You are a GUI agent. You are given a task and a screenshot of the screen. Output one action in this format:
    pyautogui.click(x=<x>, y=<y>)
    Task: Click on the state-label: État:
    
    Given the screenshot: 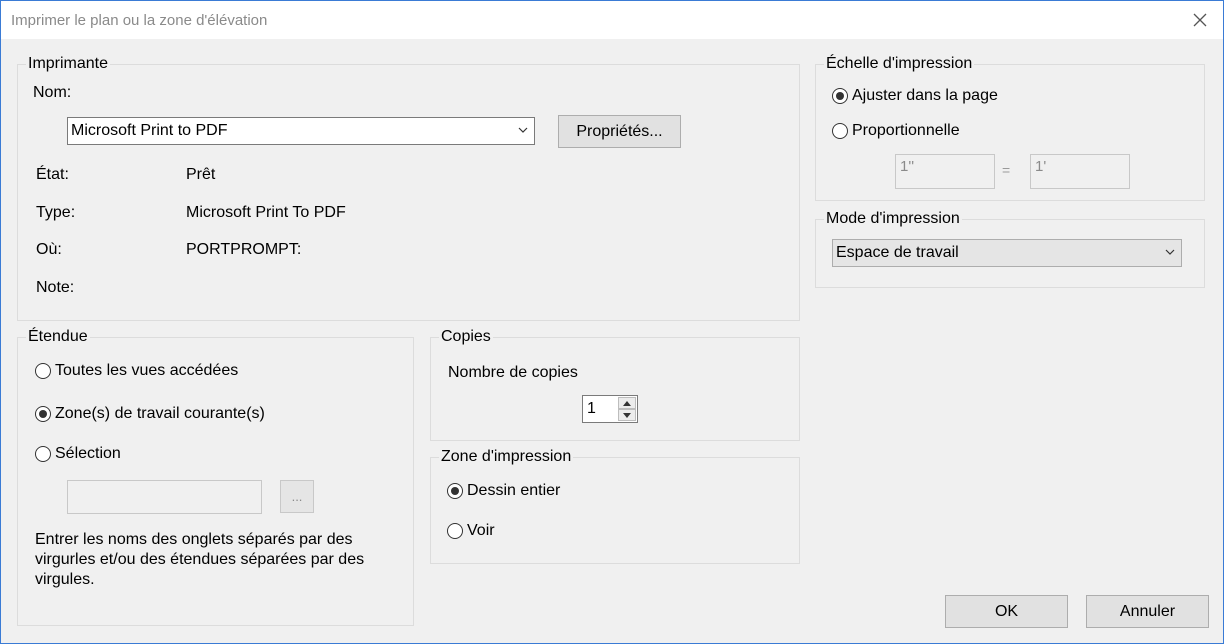 What is the action you would take?
    pyautogui.click(x=52, y=174)
    